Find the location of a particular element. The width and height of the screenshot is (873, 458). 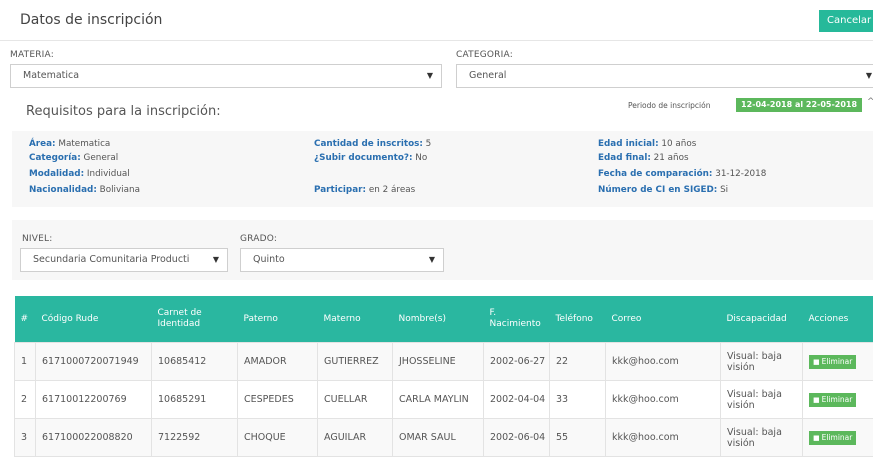

cell-nombres: JHOSSELINE is located at coordinates (438, 361).